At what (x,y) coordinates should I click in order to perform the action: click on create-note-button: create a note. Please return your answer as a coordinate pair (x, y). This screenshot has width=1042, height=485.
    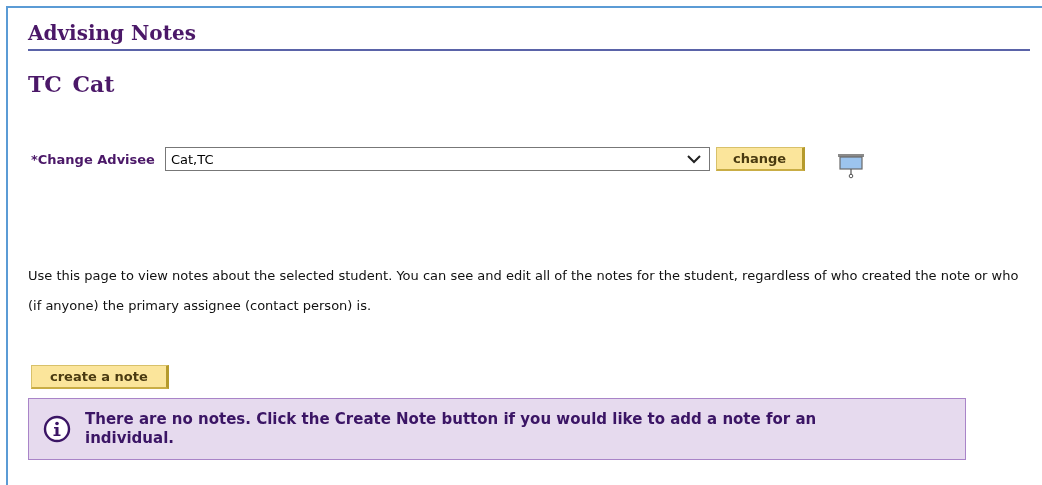
    Looking at the image, I should click on (100, 377).